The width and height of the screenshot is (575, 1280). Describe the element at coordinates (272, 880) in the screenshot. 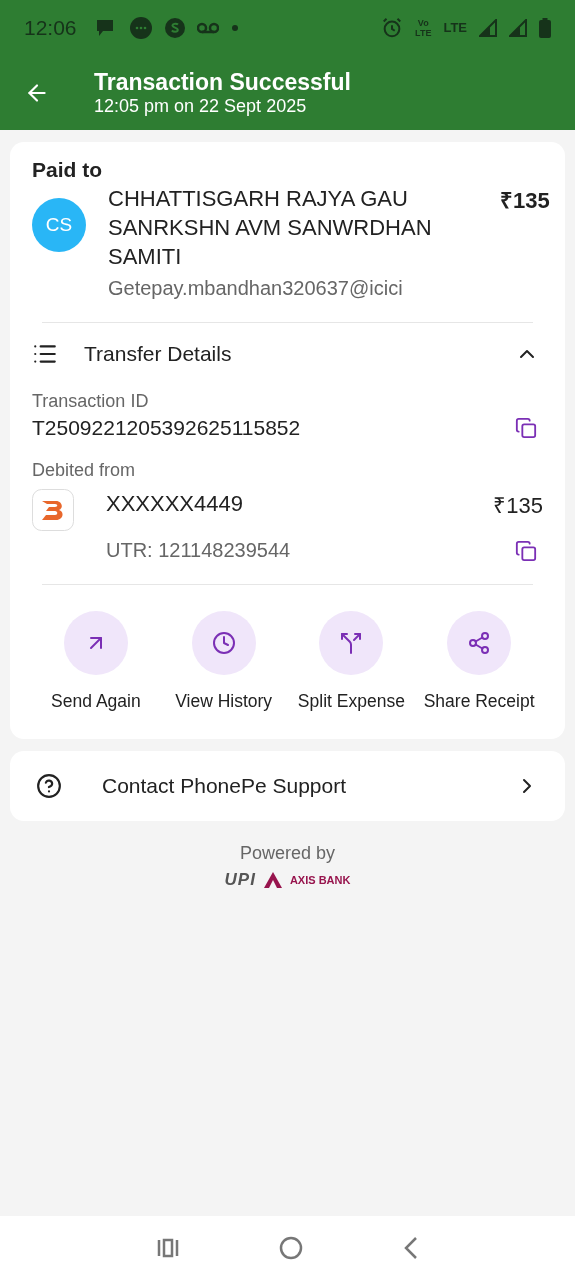

I see `bank-mark-icon` at that location.